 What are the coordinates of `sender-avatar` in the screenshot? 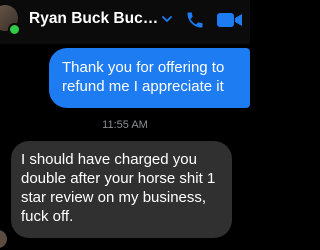 It's located at (3, 239).